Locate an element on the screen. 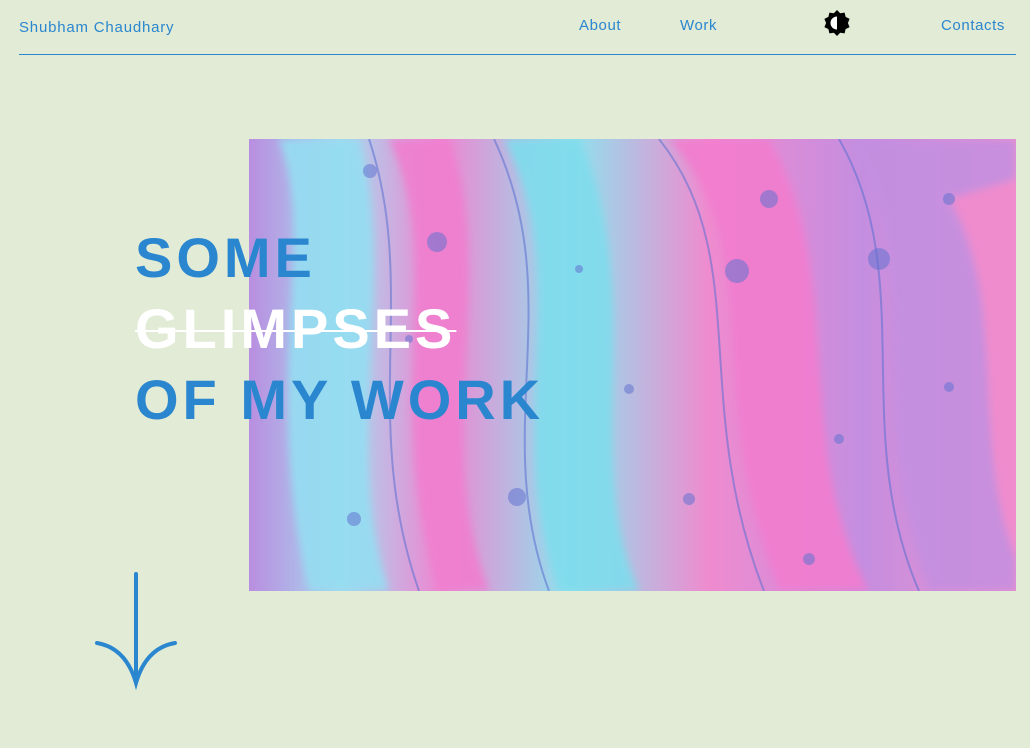  nav-about: About is located at coordinates (600, 25).